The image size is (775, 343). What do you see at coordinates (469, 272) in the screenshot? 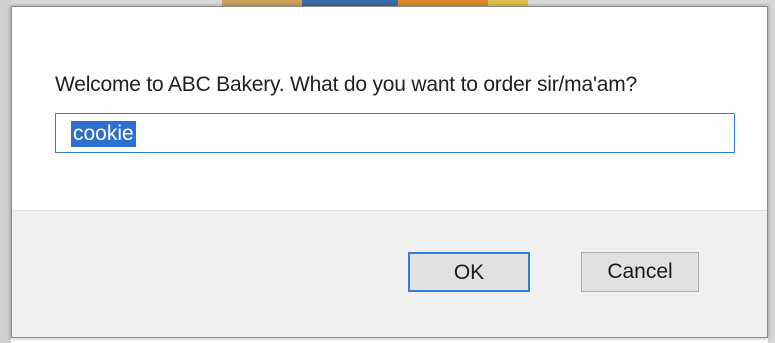
I see `ok-button: OK` at bounding box center [469, 272].